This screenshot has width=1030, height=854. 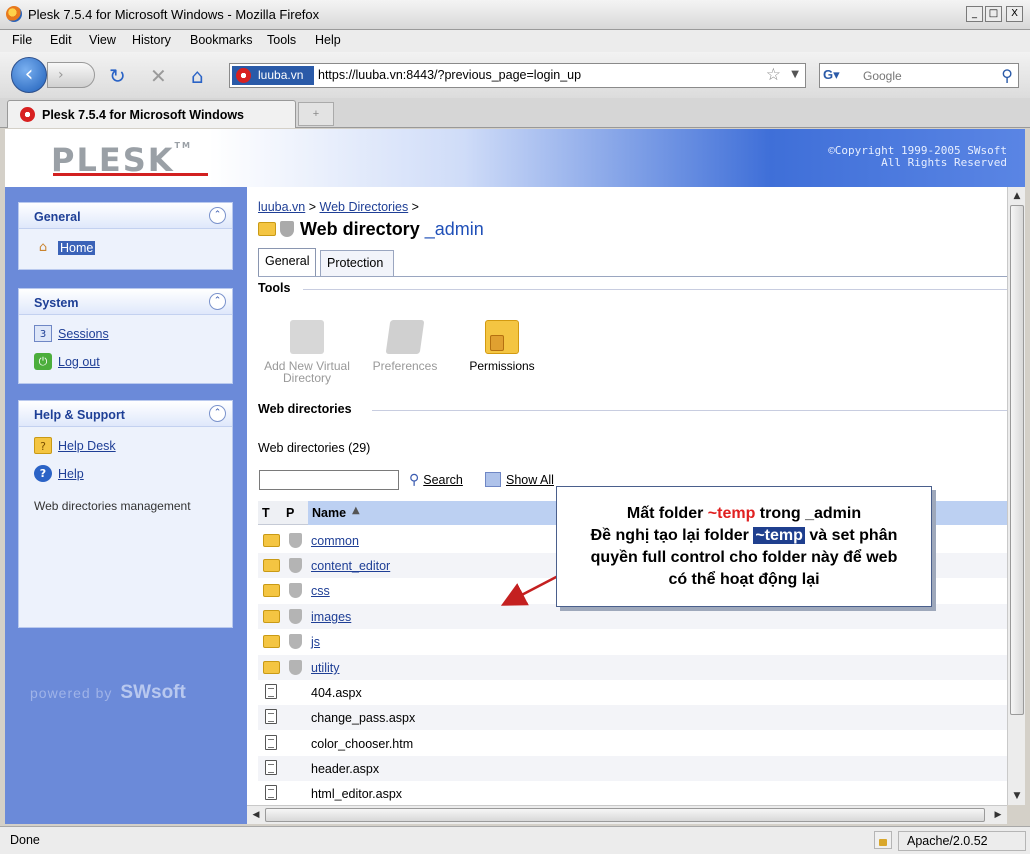 What do you see at coordinates (1017, 196) in the screenshot?
I see `scroll-up-icon: ▲` at bounding box center [1017, 196].